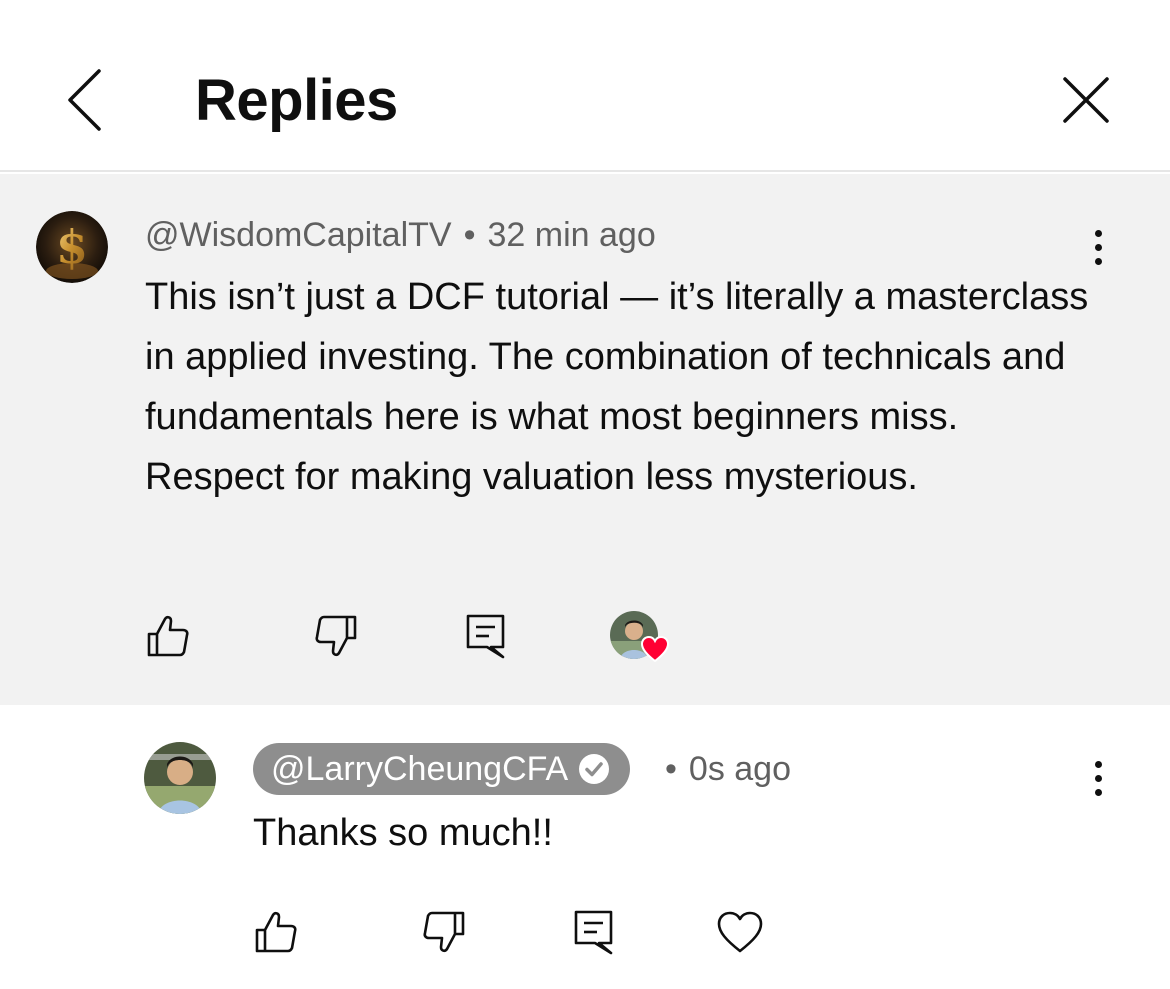  I want to click on heart-outline-icon, so click(740, 932).